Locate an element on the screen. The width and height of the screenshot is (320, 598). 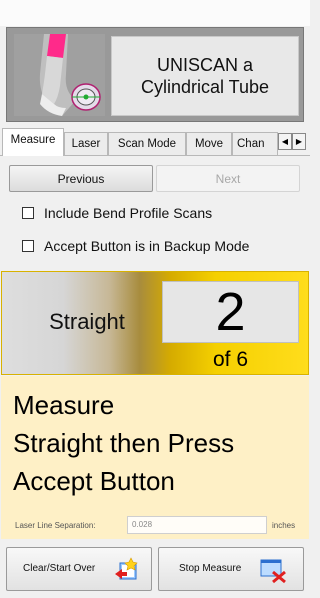
tab-scroll-left-button: ◀ is located at coordinates (285, 141).